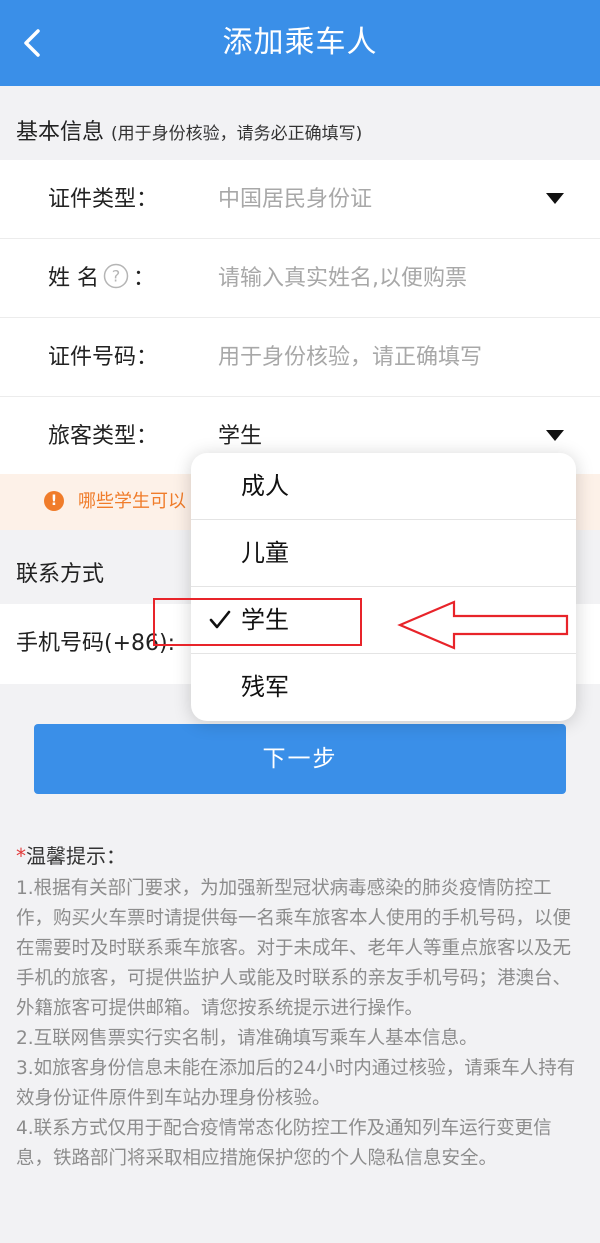  What do you see at coordinates (265, 553) in the screenshot?
I see `option-label: 儿童` at bounding box center [265, 553].